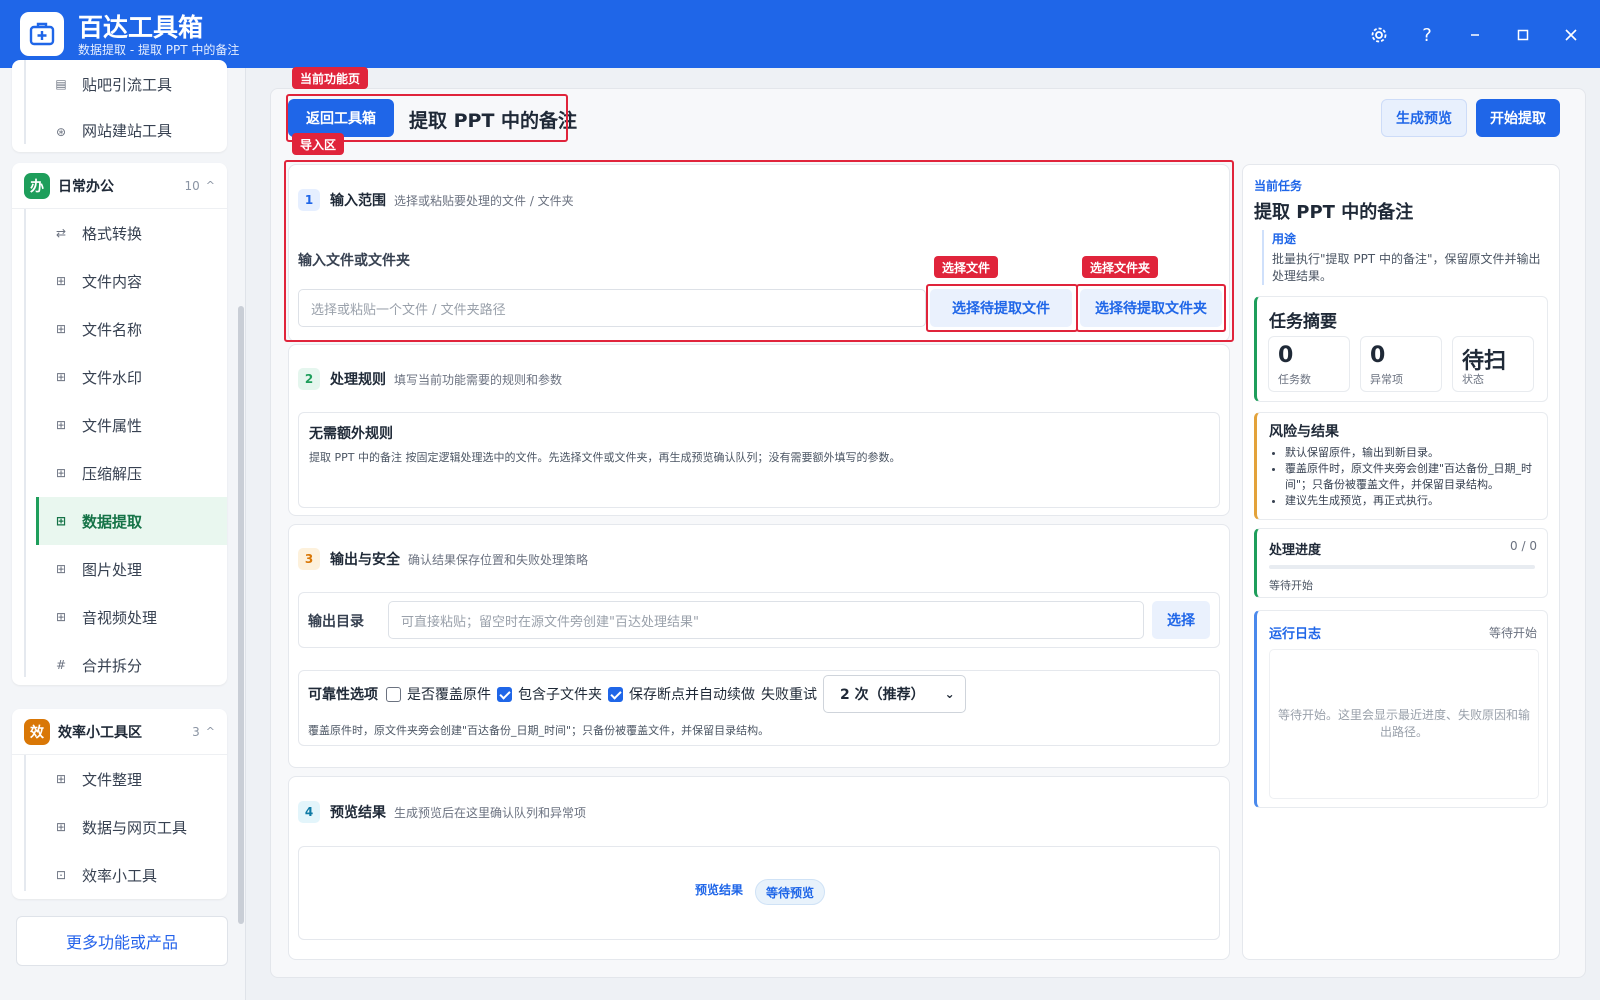 The image size is (1600, 1000). I want to click on sidebar-scrollbar, so click(241, 615).